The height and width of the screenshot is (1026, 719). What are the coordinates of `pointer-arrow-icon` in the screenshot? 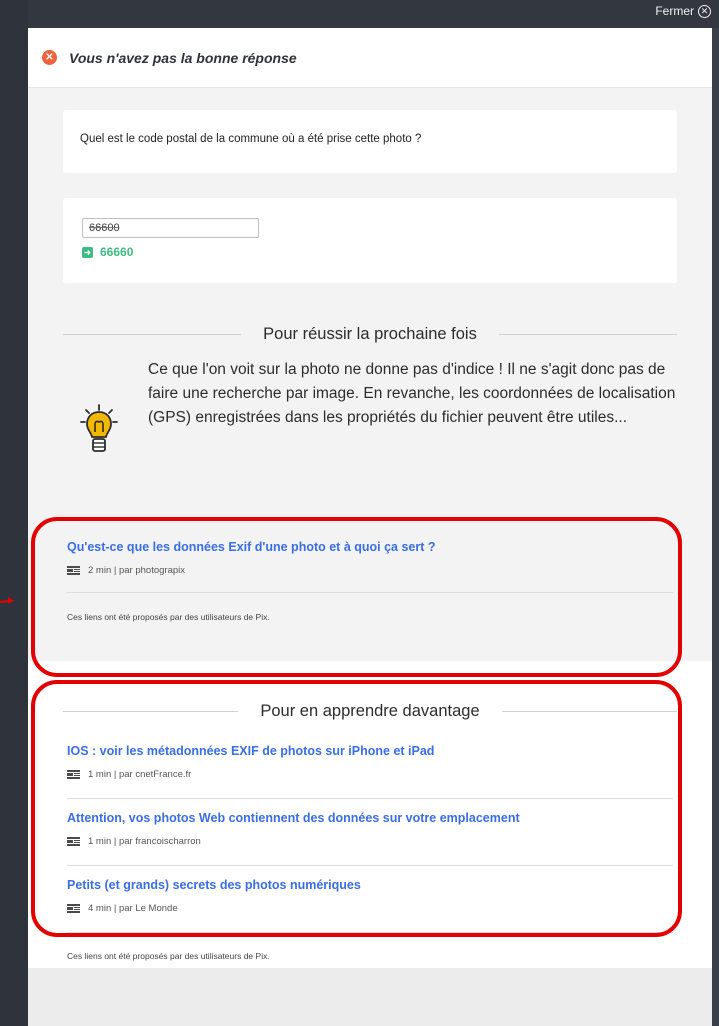 It's located at (7, 600).